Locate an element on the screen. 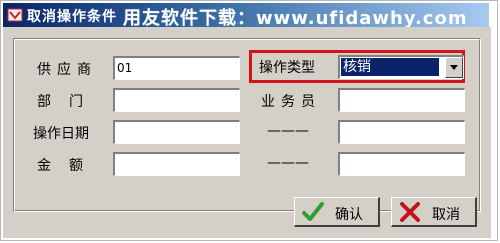  amount-label: 金 额 is located at coordinates (61, 166).